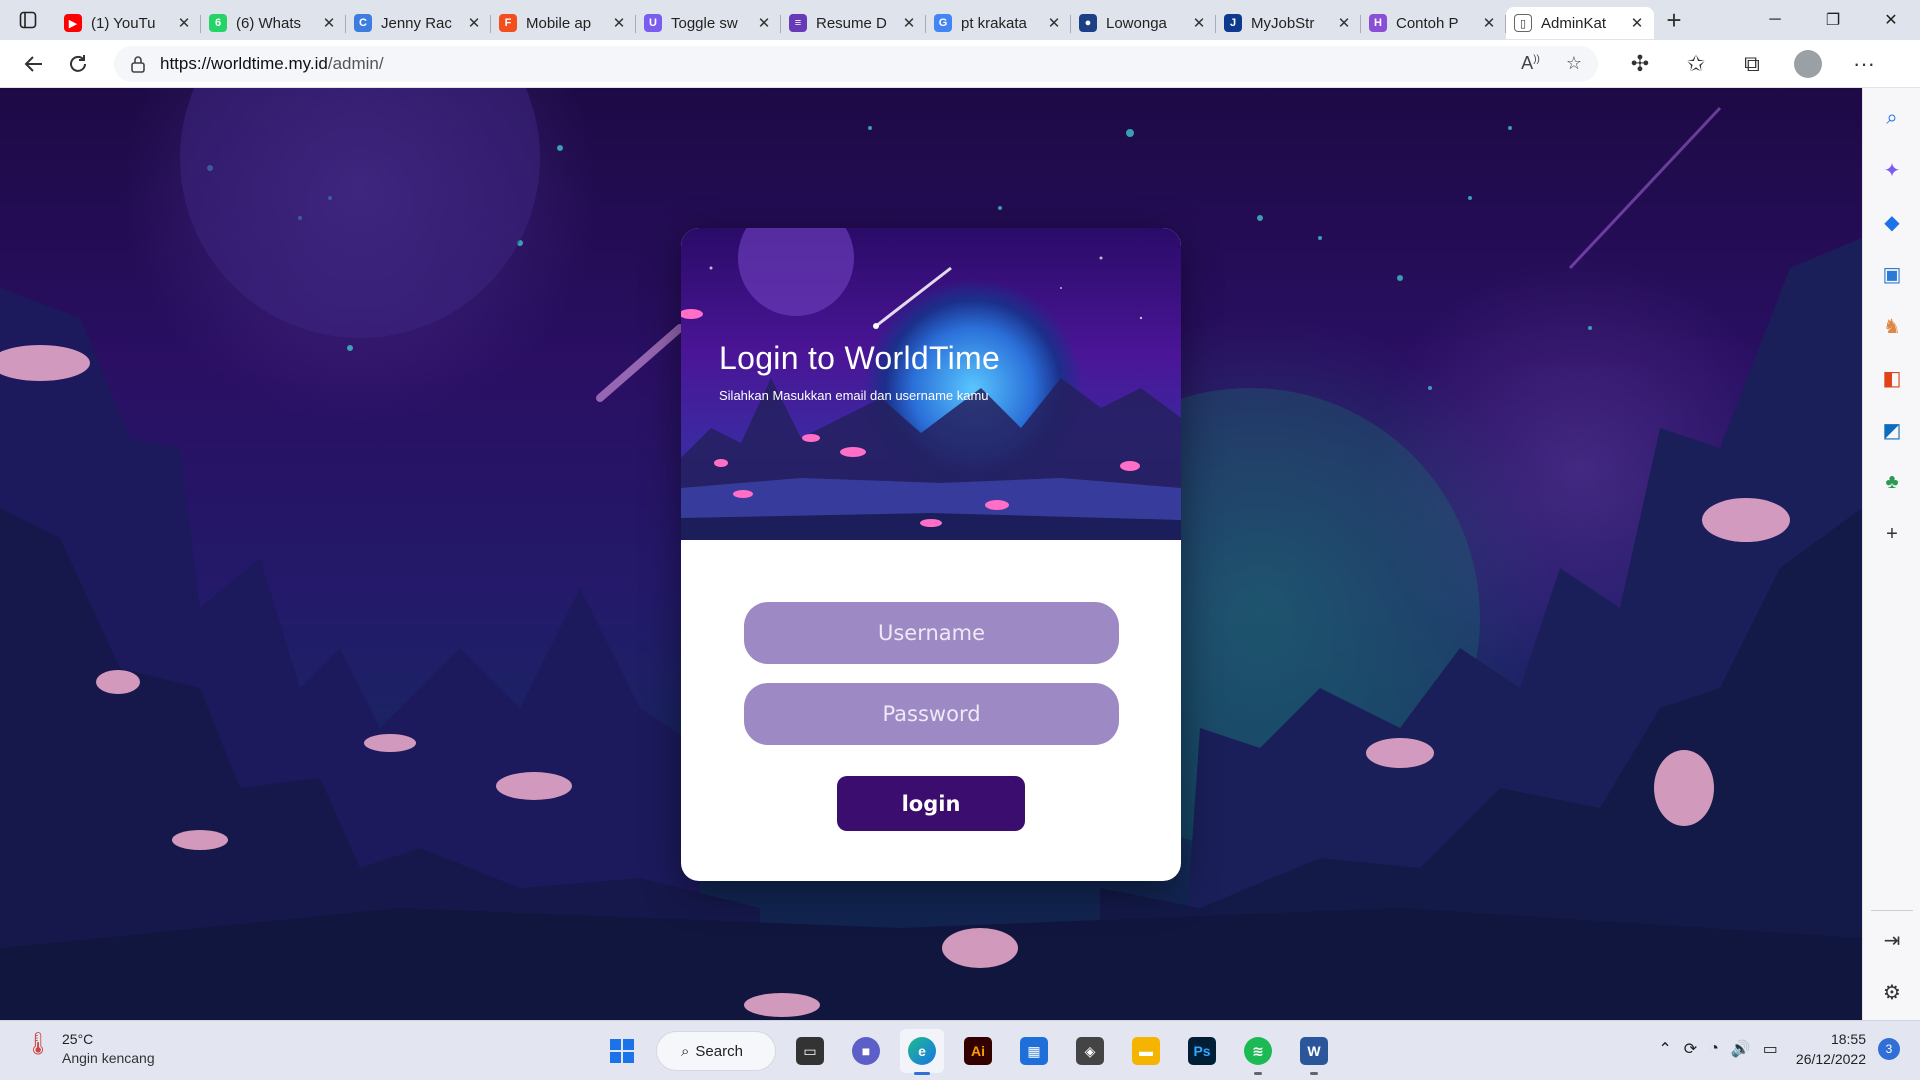 Image resolution: width=1920 pixels, height=1080 pixels. What do you see at coordinates (418, 23) in the screenshot?
I see `browser-tab: C Jenny Rac ✕` at bounding box center [418, 23].